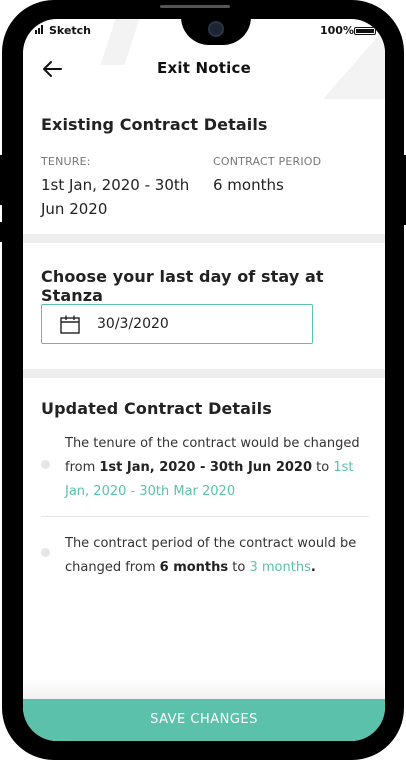  I want to click on footer-shadow, so click(204, 689).